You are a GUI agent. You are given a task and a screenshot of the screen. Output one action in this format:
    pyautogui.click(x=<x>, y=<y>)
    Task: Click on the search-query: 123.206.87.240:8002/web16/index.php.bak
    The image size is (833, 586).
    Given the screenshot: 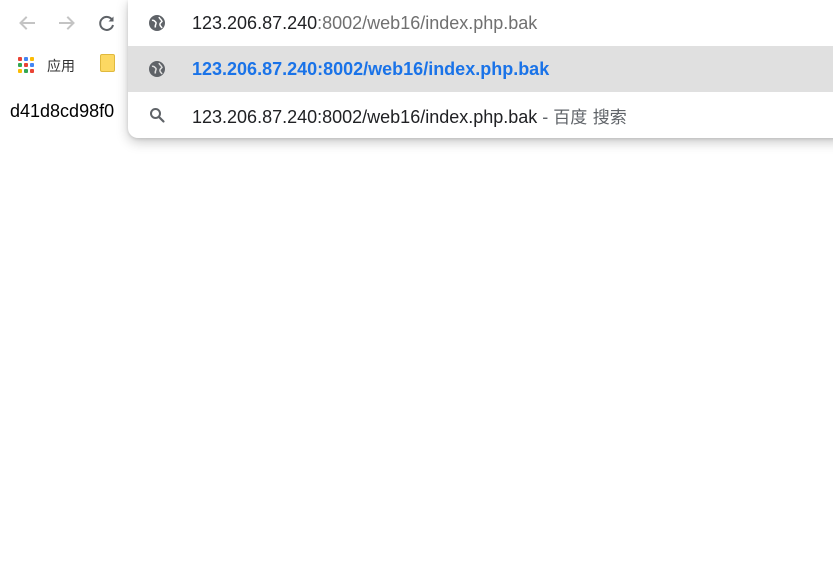 What is the action you would take?
    pyautogui.click(x=365, y=116)
    